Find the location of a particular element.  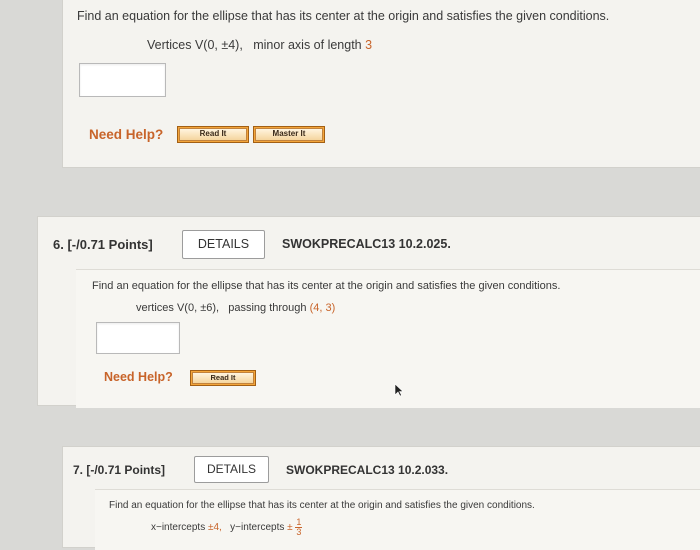

q6-number: 6. is located at coordinates (58, 244).